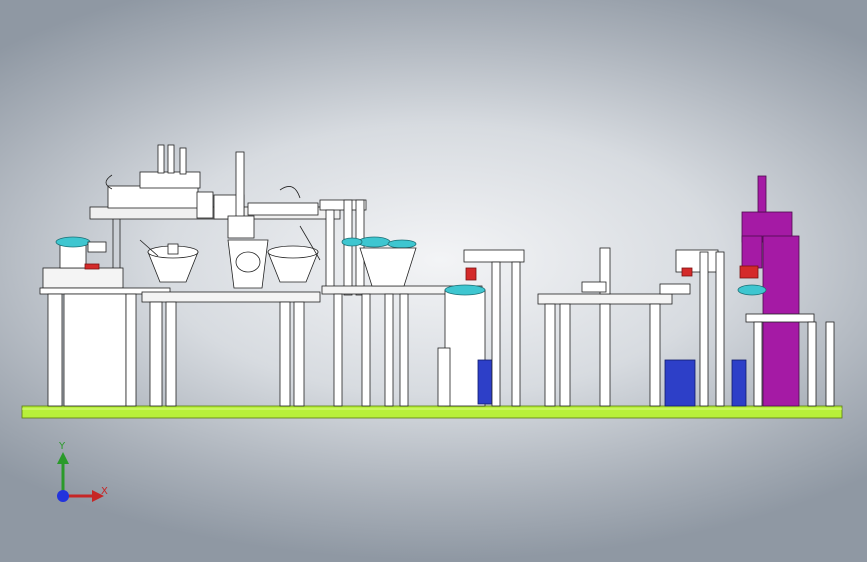  What do you see at coordinates (63, 458) in the screenshot?
I see `y-arrowhead-icon` at bounding box center [63, 458].